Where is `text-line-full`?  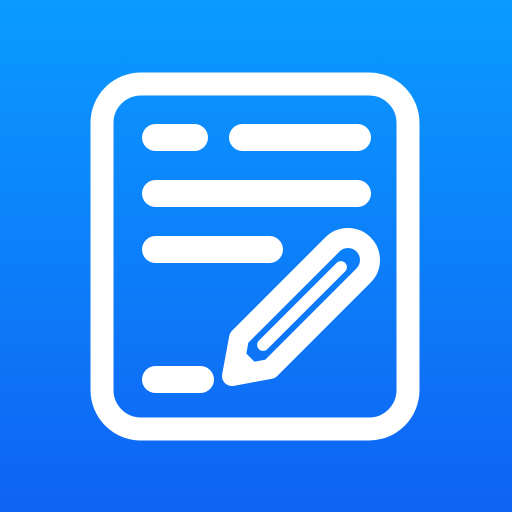 text-line-full is located at coordinates (256, 193).